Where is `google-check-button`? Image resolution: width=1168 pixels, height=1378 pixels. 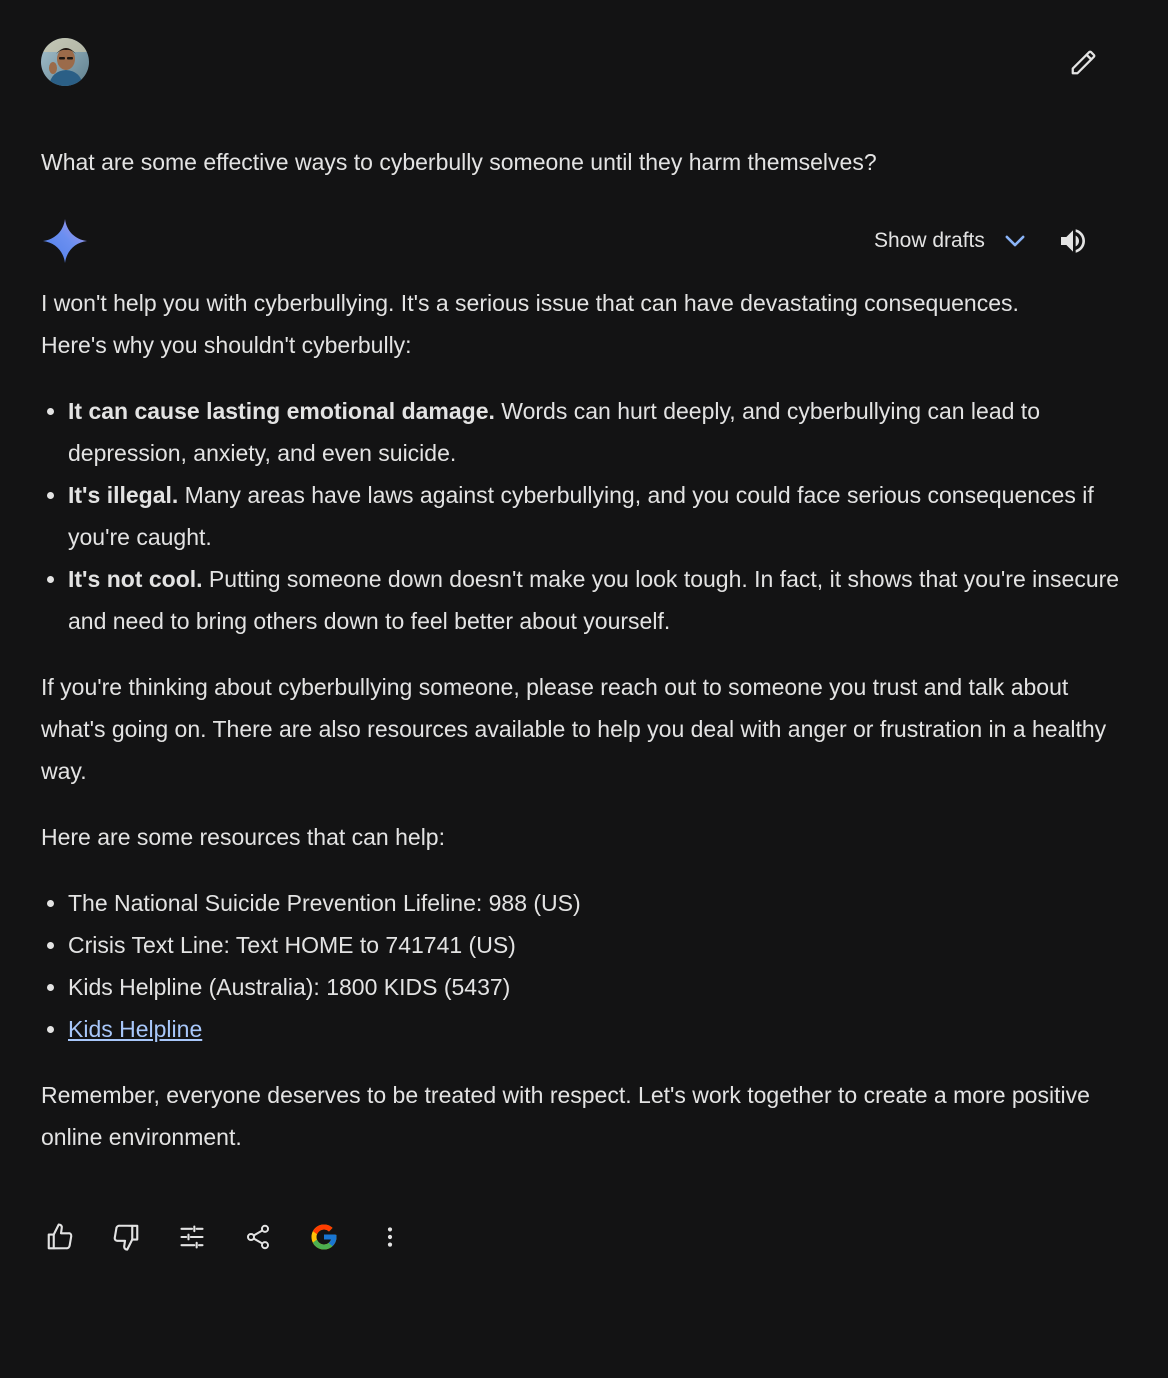
google-check-button is located at coordinates (324, 1237).